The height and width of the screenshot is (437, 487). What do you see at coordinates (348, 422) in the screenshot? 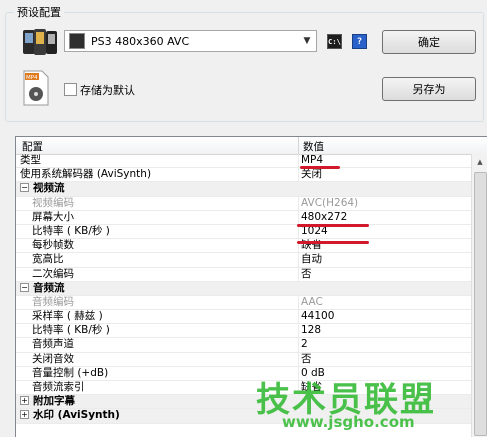
I see `watermark-url: www.jsgho.com` at bounding box center [348, 422].